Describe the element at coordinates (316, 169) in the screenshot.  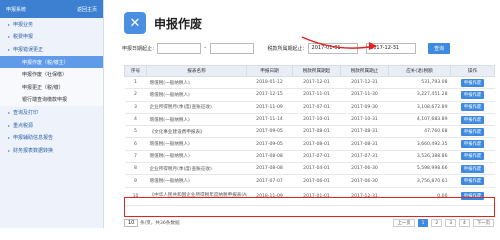
I see `cell-from: 2017-04-01` at that location.